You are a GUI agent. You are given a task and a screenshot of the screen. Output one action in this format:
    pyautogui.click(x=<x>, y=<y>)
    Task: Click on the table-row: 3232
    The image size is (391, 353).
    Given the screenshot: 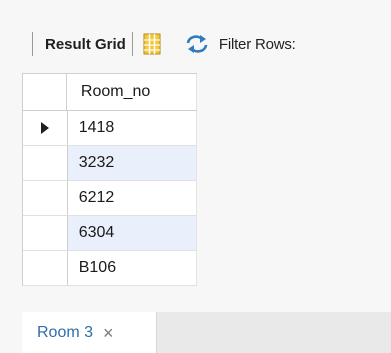 What is the action you would take?
    pyautogui.click(x=110, y=163)
    